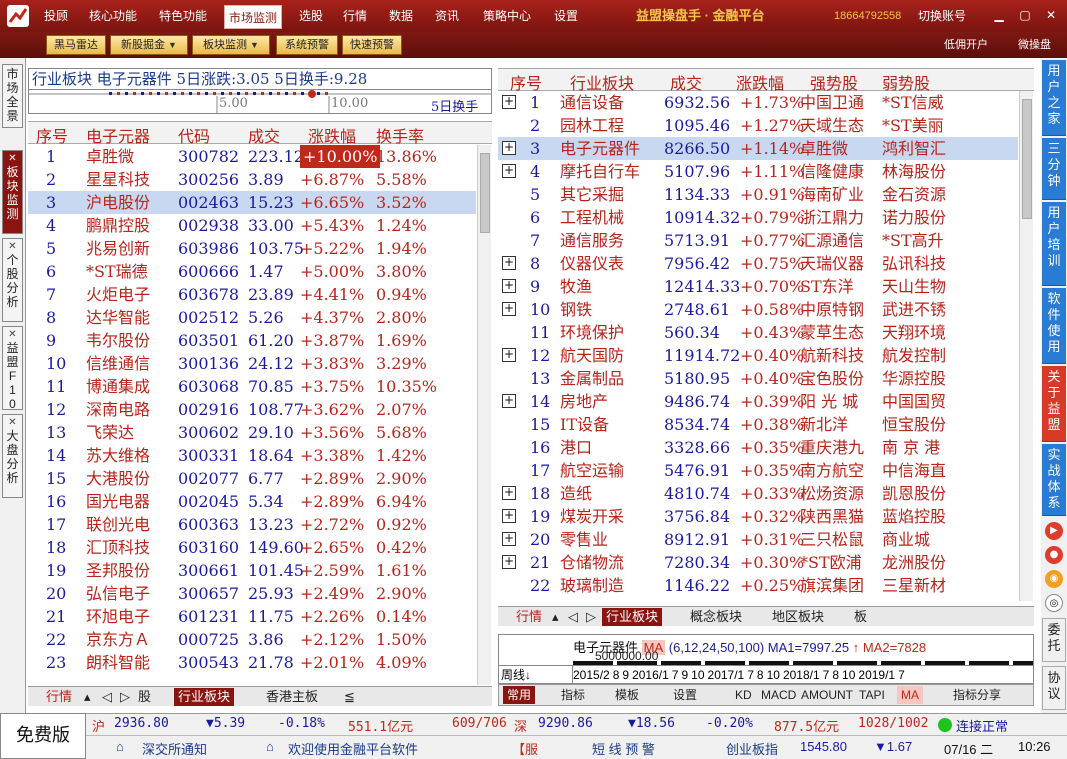  Describe the element at coordinates (252, 639) in the screenshot. I see `table-row: 22 京东方Ａ 000725 3.86 +2.12% 1.50%` at that location.